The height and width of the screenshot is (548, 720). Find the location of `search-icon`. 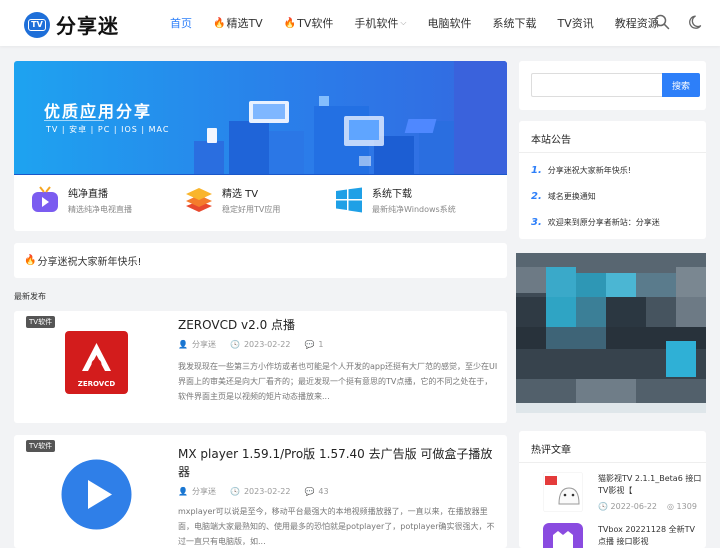

search-icon is located at coordinates (662, 22).